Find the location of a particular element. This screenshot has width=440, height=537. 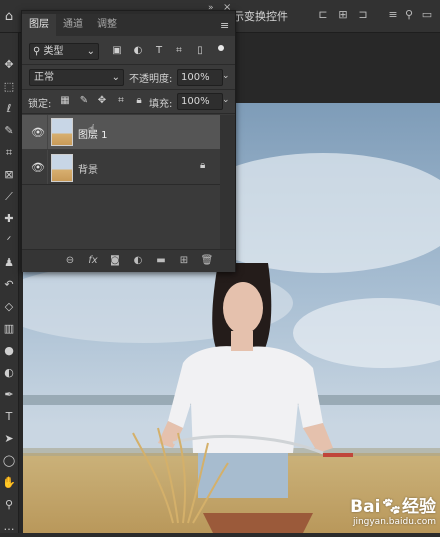

lock-artboard-icon: ⌗ is located at coordinates (121, 101).